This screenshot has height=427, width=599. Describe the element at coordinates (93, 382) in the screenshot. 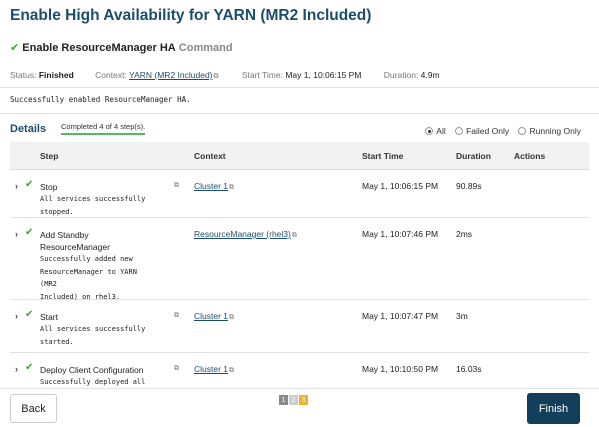

I see `step-message-line: Successfully deployed all` at that location.